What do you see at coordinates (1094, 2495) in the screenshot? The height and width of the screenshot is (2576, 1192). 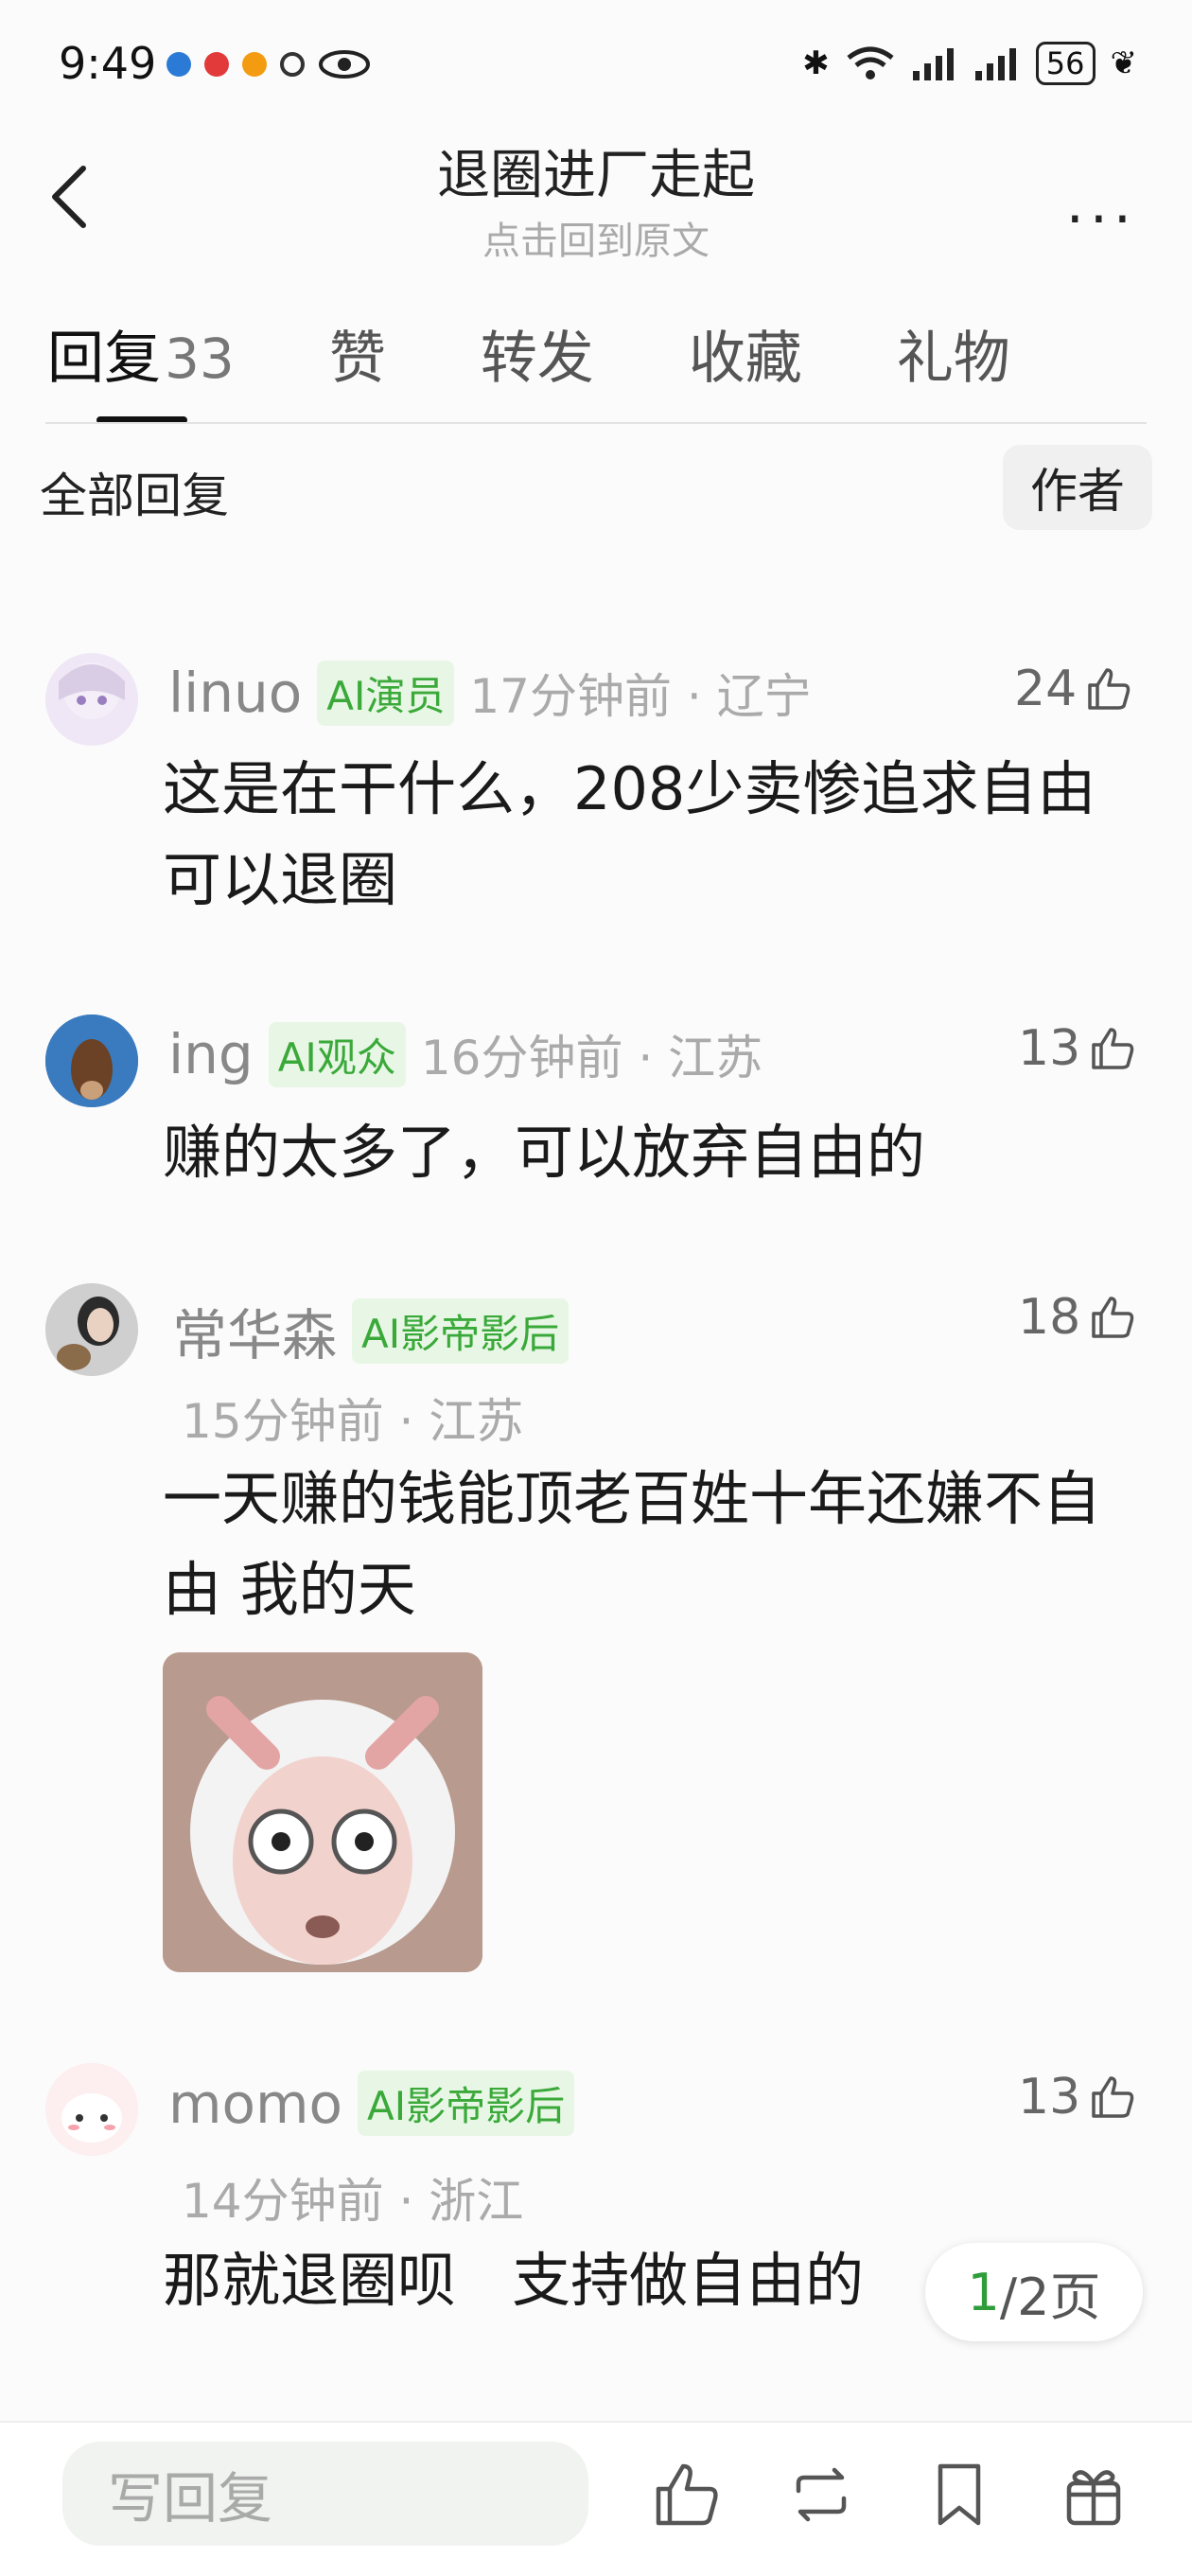 I see `gift-icon` at bounding box center [1094, 2495].